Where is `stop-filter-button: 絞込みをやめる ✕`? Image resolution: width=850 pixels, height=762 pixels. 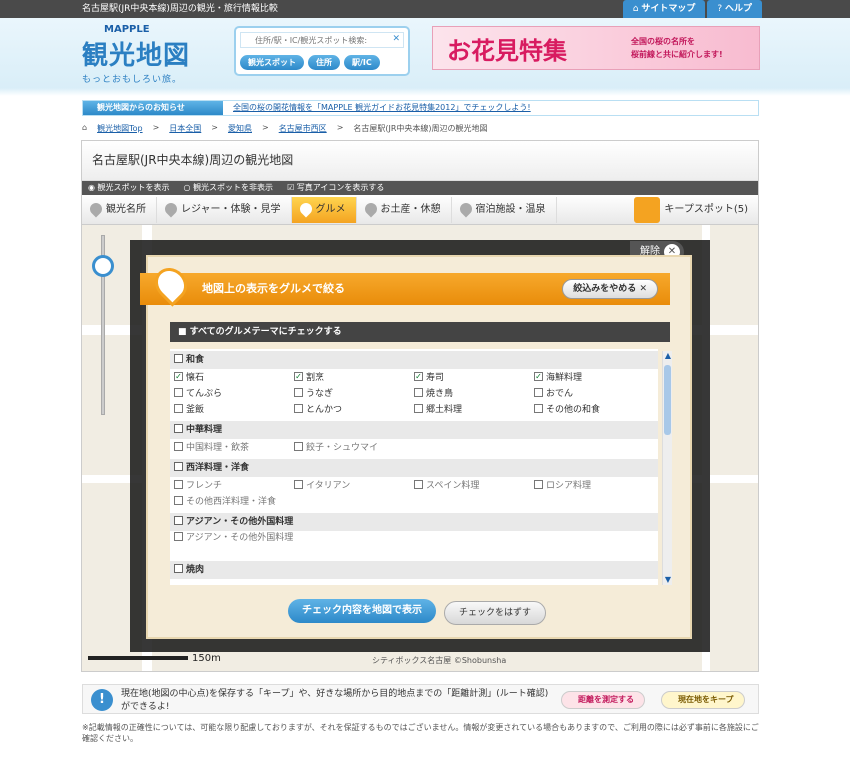
stop-filter-button: 絞込みをやめる ✕ is located at coordinates (610, 289).